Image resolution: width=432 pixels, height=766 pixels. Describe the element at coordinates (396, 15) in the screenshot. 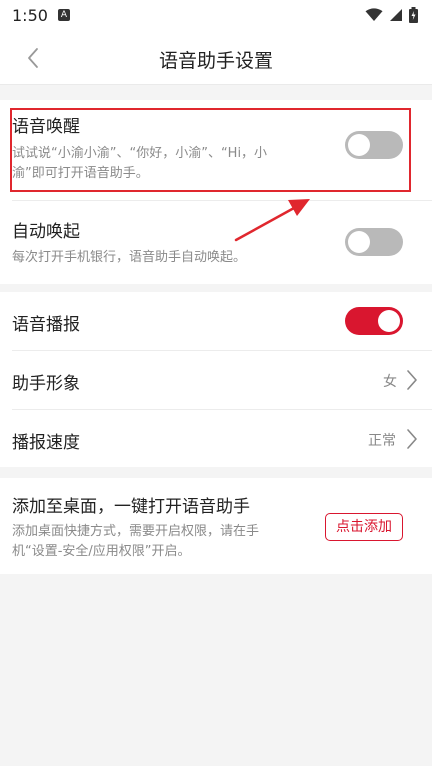

I see `signal-icon` at that location.